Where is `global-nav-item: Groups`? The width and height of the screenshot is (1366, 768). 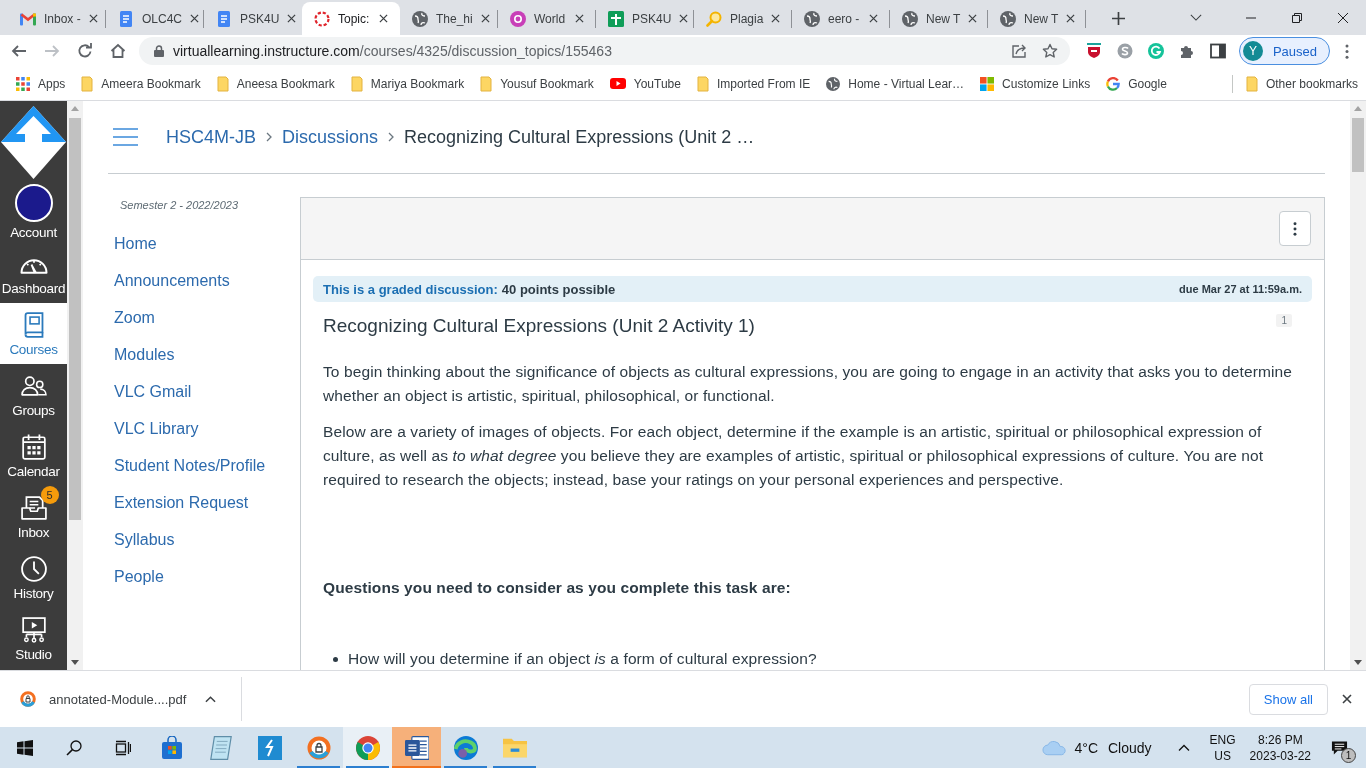 global-nav-item: Groups is located at coordinates (33, 394).